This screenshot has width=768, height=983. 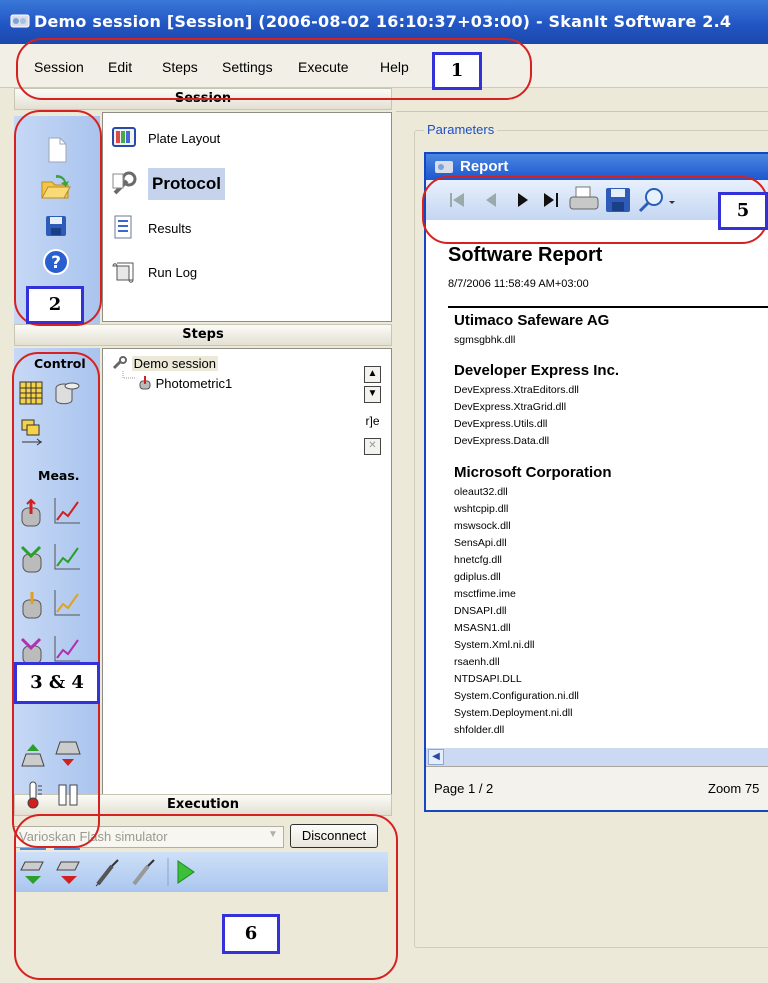 What do you see at coordinates (150, 228) in the screenshot?
I see `session-item-results: Results` at bounding box center [150, 228].